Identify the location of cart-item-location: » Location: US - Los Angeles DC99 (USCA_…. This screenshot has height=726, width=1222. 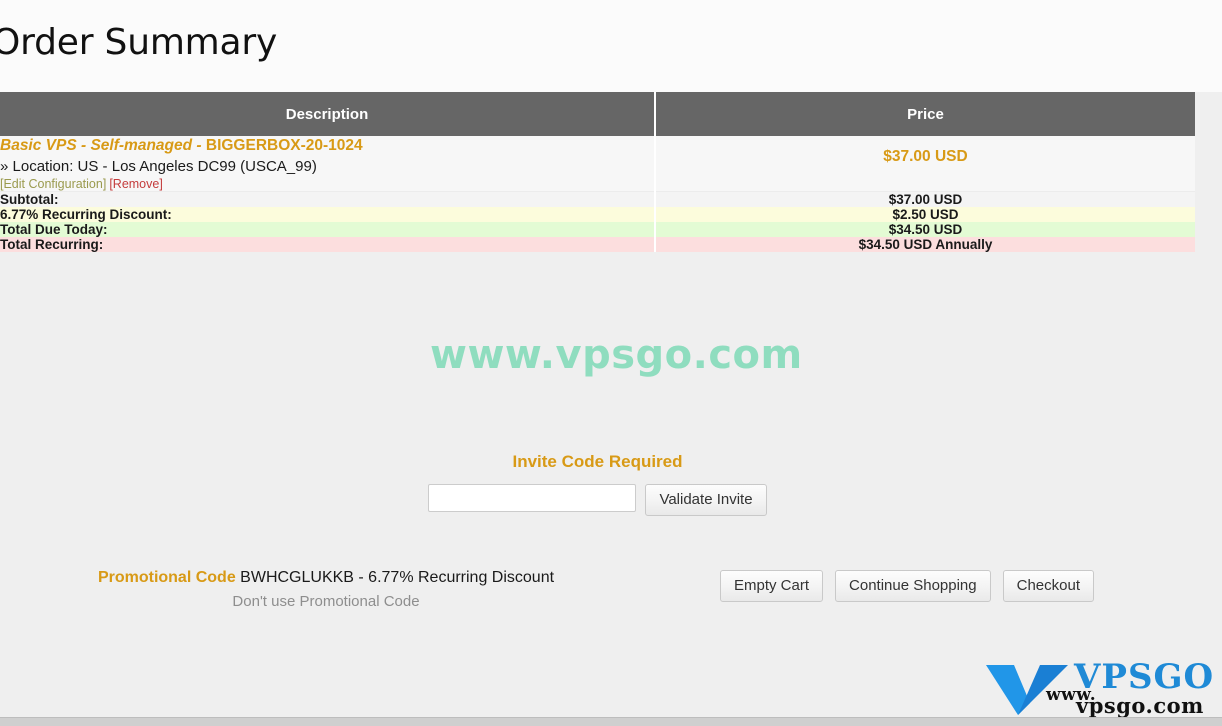
(158, 167).